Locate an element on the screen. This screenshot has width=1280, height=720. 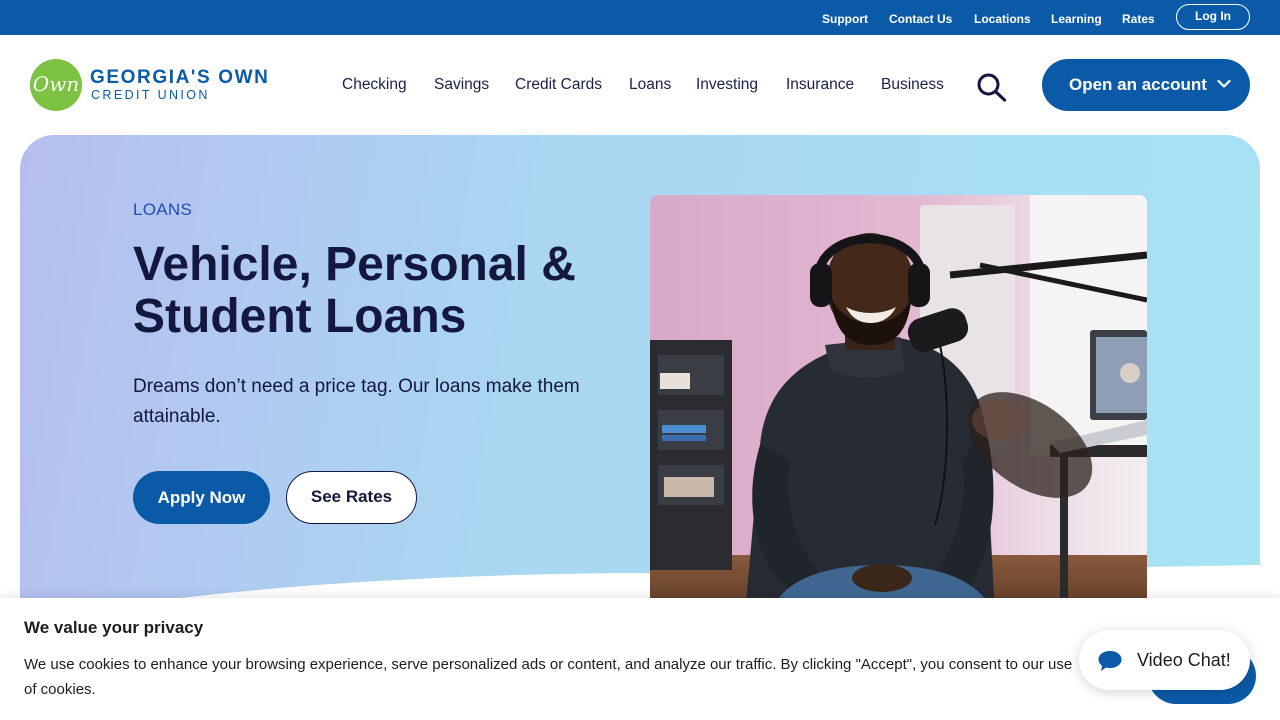
utility-link-support: Support is located at coordinates (845, 19).